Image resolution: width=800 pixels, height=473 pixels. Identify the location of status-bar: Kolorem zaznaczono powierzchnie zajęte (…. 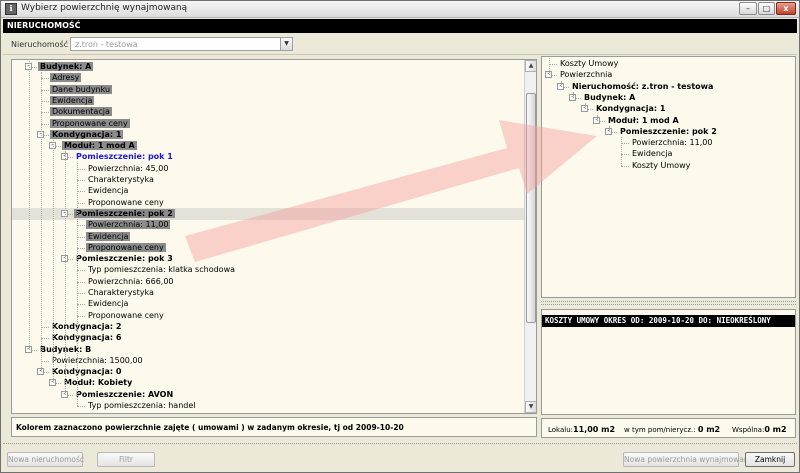
(274, 427).